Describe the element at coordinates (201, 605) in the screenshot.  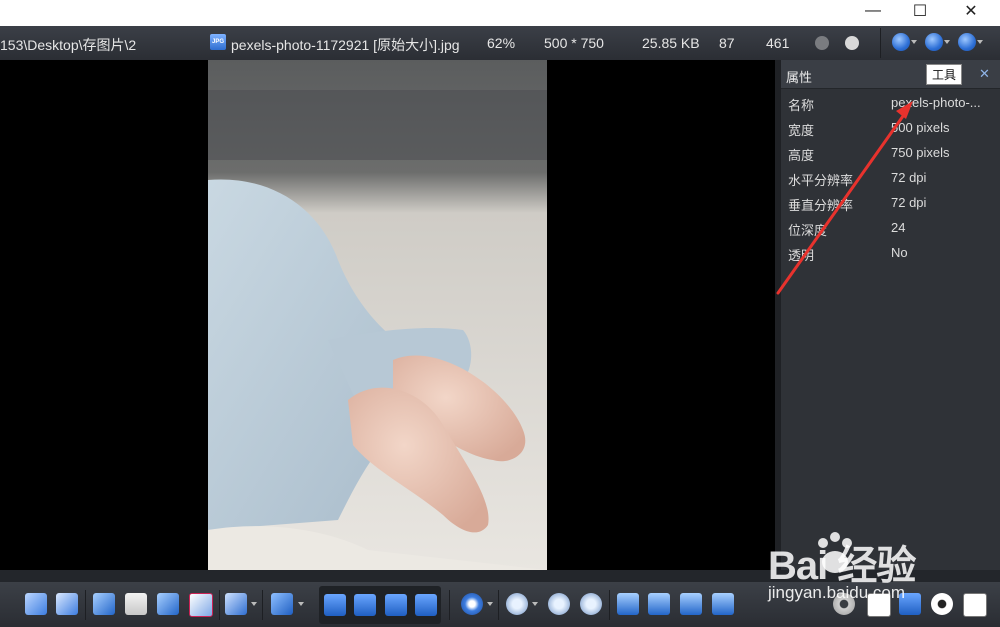
I see `adjust-icon` at that location.